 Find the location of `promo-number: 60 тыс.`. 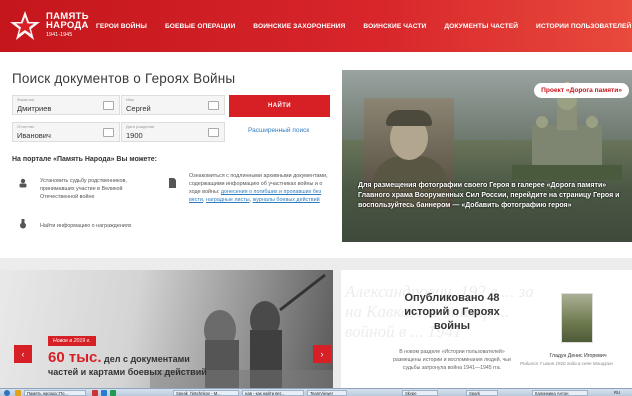

promo-number: 60 тыс. is located at coordinates (75, 357).